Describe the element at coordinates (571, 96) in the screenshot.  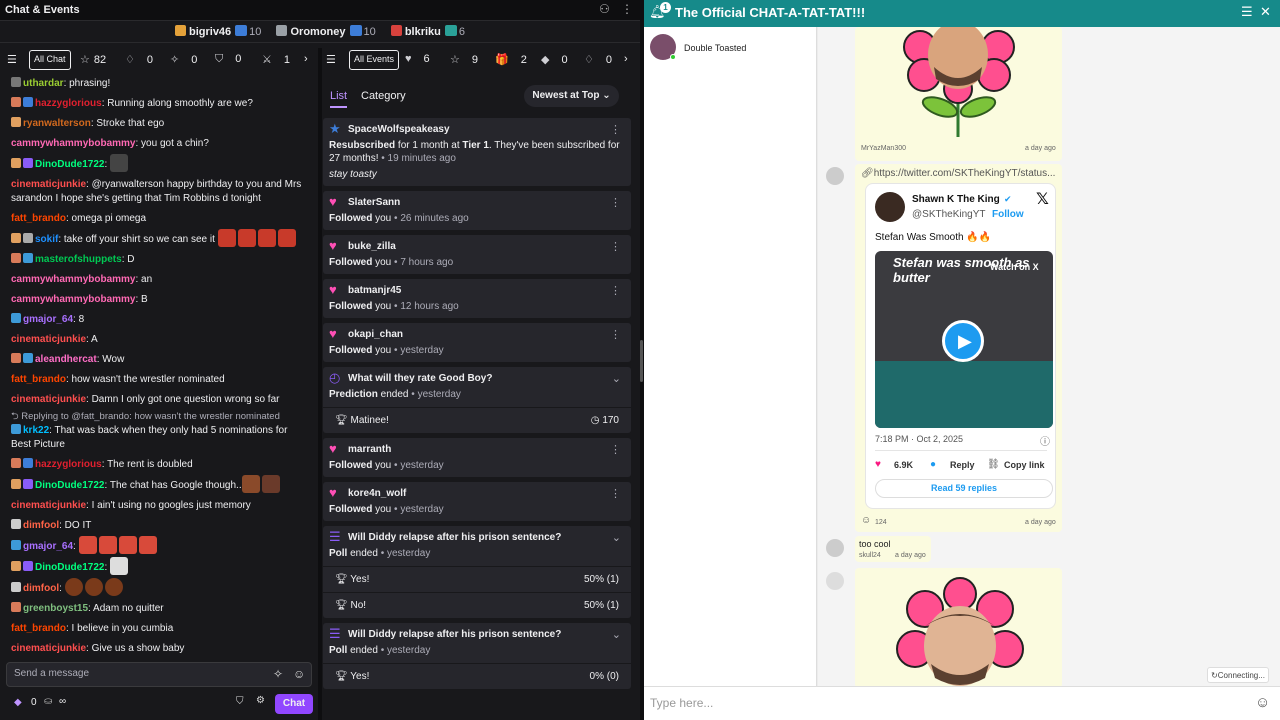
I see `sort-dropdown: Newest at Top ⌄` at that location.